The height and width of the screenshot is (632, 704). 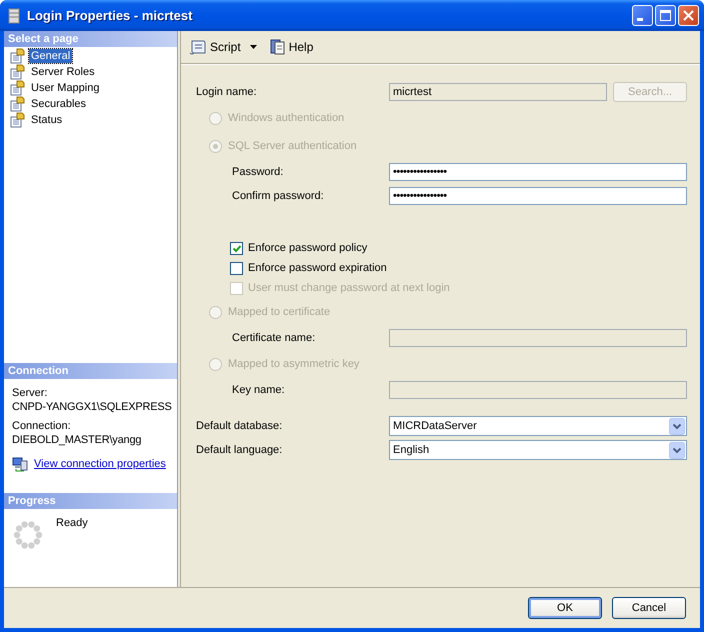 What do you see at coordinates (565, 608) in the screenshot?
I see `dialog-button: OK` at bounding box center [565, 608].